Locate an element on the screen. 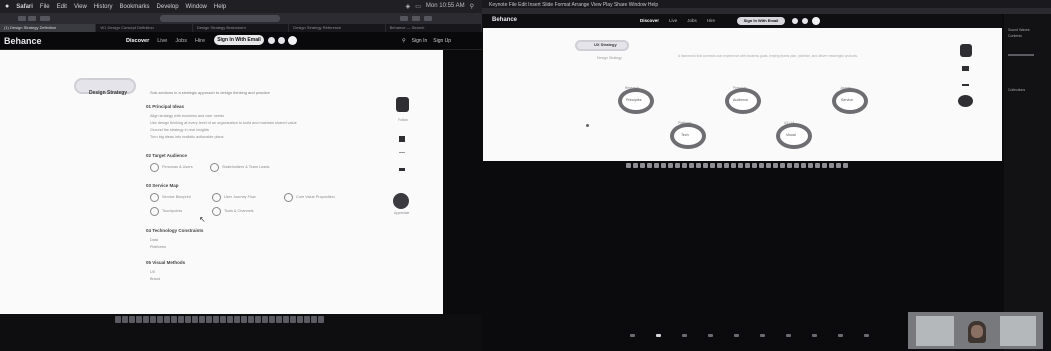 This screenshot has height=351, width=1051. sign-up-link: Sign Up is located at coordinates (442, 41).